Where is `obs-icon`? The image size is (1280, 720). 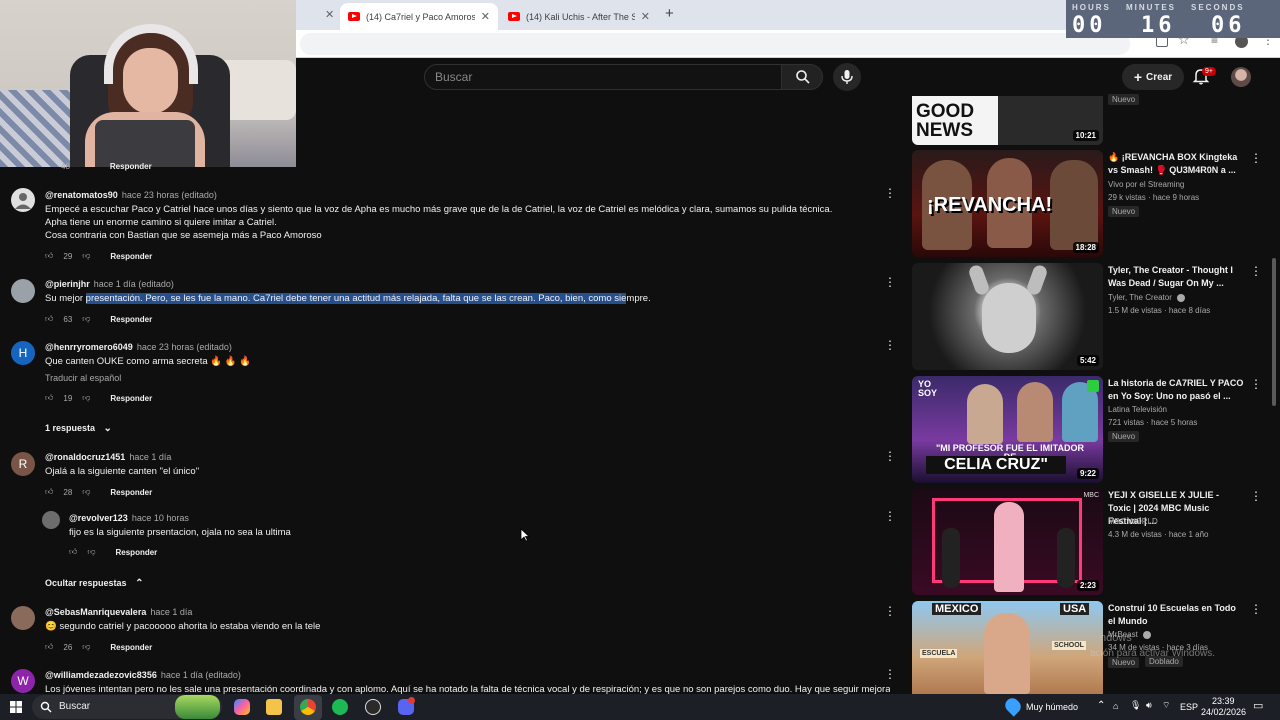
obs-icon is located at coordinates (373, 707).